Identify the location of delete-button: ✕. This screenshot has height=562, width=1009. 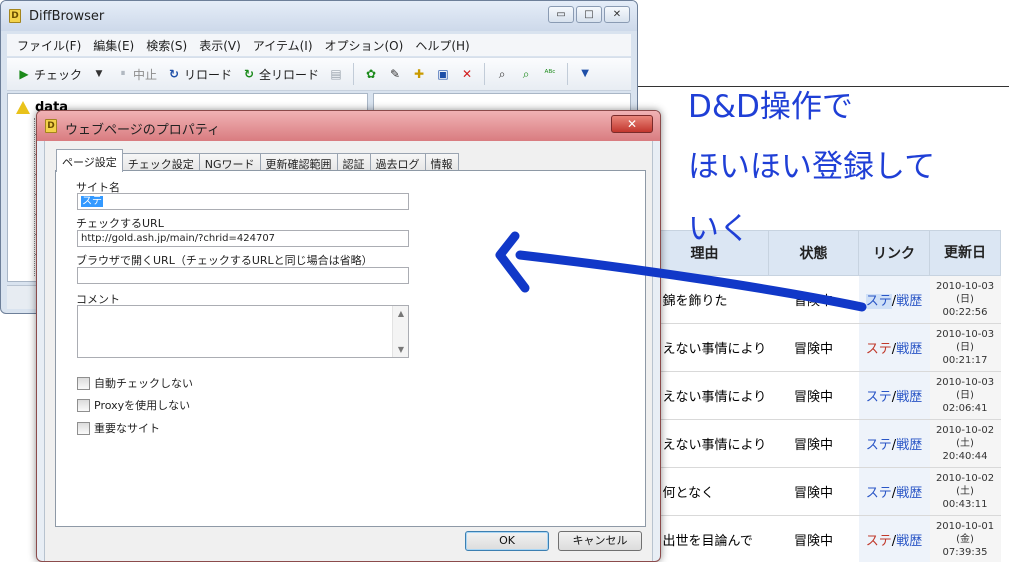
(467, 74).